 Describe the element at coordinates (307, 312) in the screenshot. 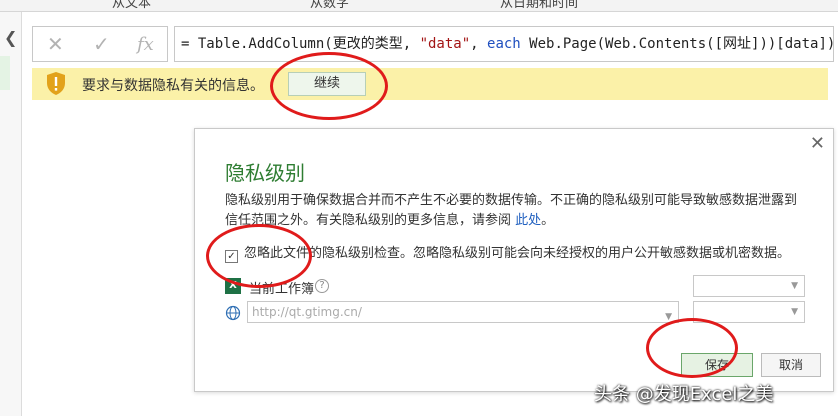

I see `web-url-value: http://qt.gtimg.cn/` at that location.